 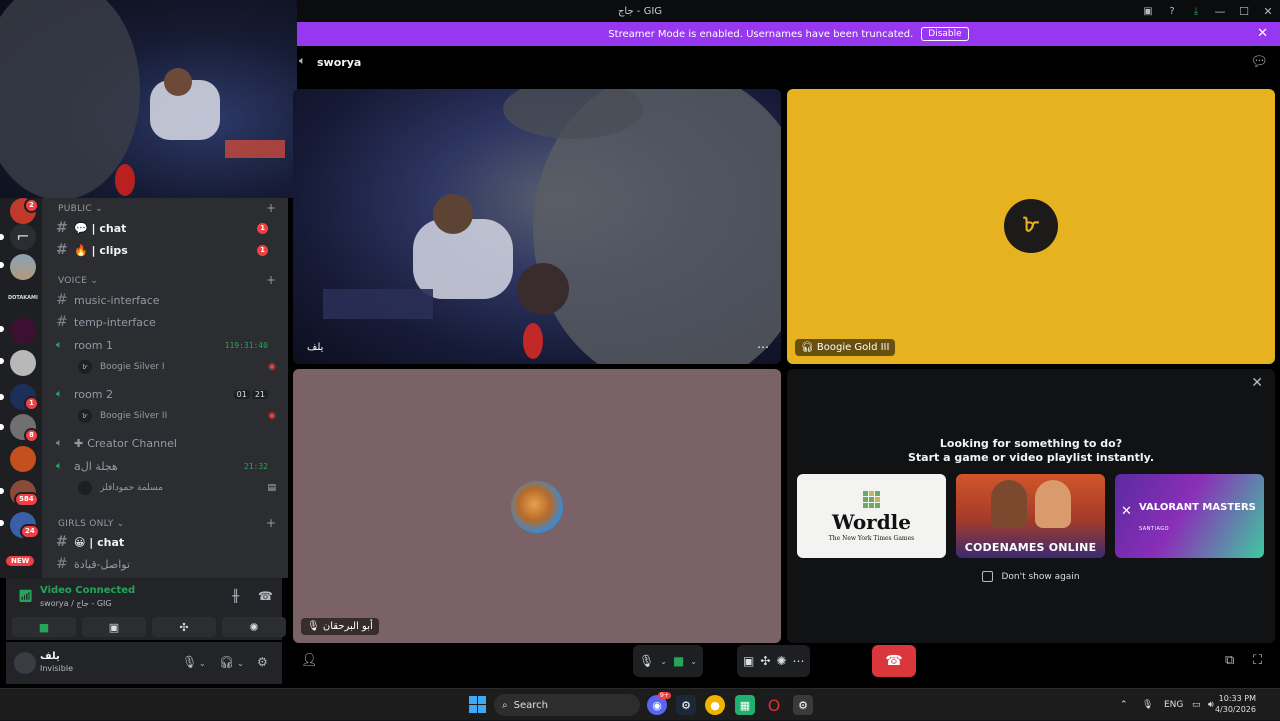 I want to click on display-icon: ▭, so click(x=1196, y=705).